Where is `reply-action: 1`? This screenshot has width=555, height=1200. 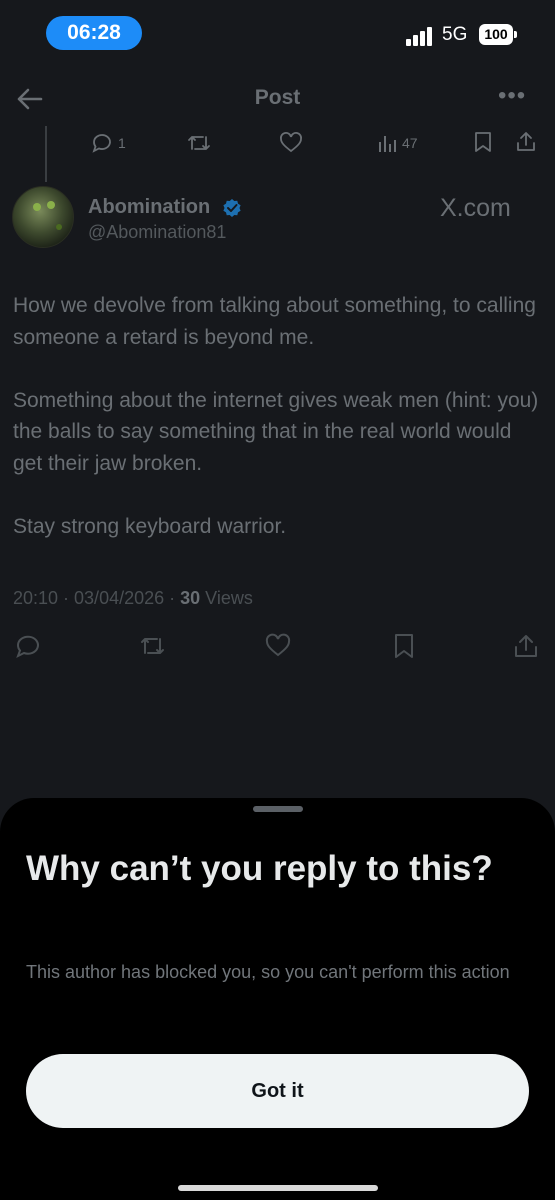
reply-action: 1 is located at coordinates (108, 143).